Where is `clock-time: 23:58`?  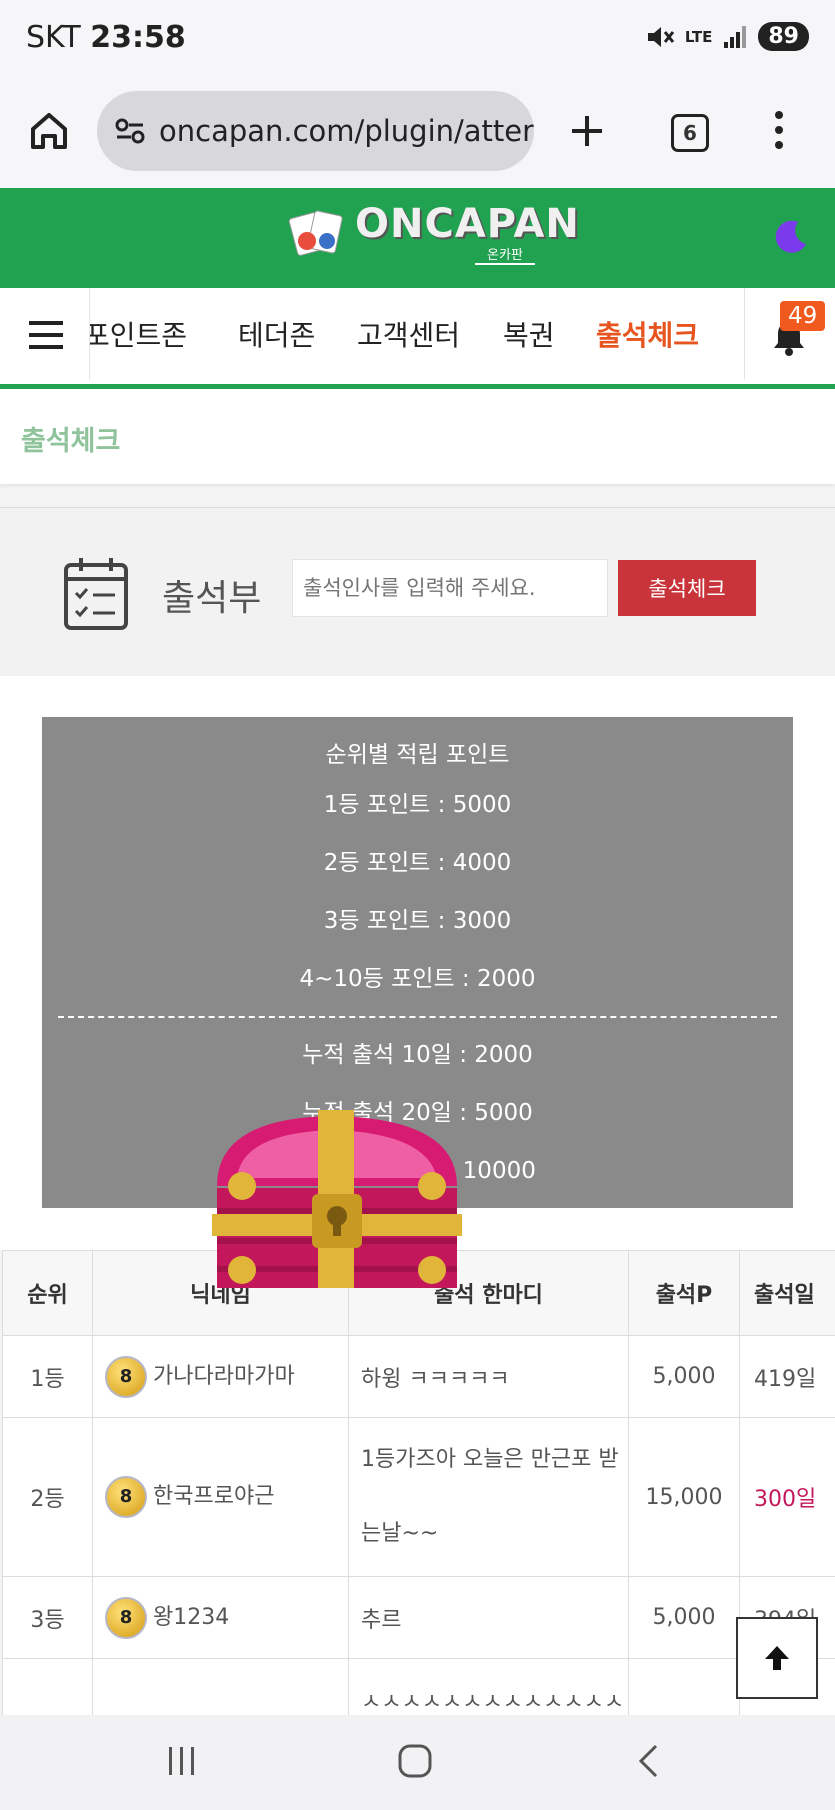 clock-time: 23:58 is located at coordinates (138, 37).